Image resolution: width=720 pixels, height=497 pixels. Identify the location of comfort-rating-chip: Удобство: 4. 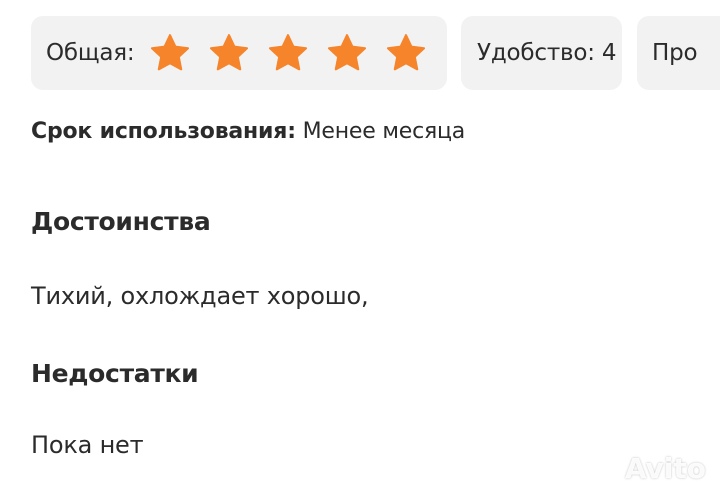
(541, 53).